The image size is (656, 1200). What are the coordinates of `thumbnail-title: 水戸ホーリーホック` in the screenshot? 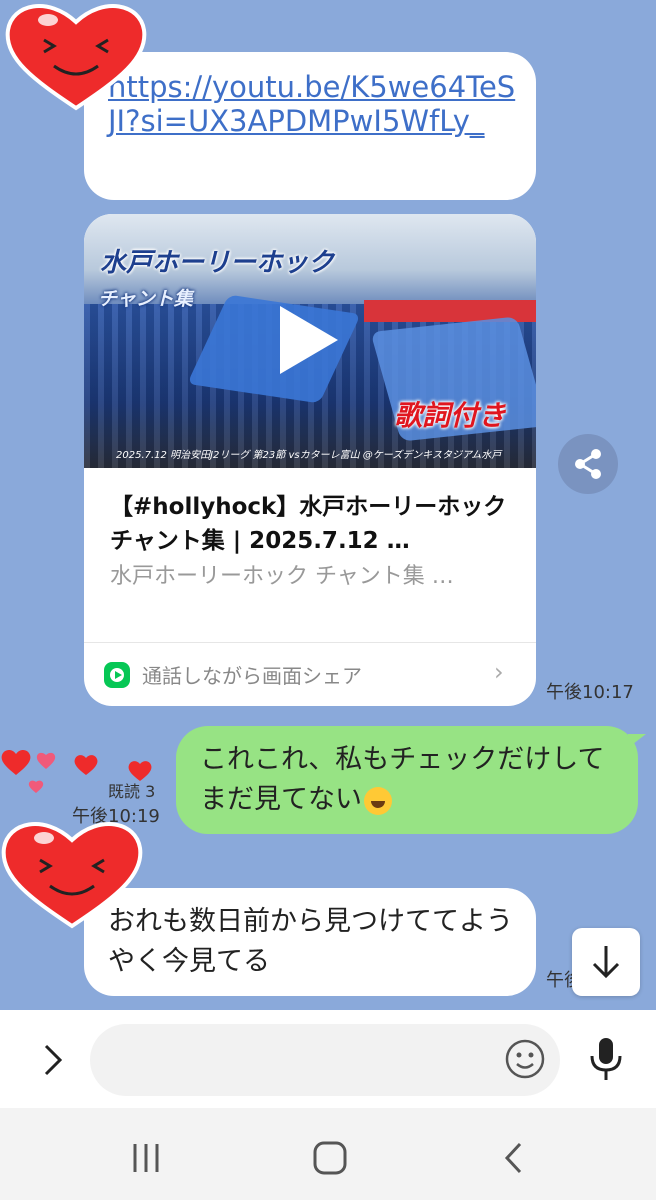 It's located at (217, 263).